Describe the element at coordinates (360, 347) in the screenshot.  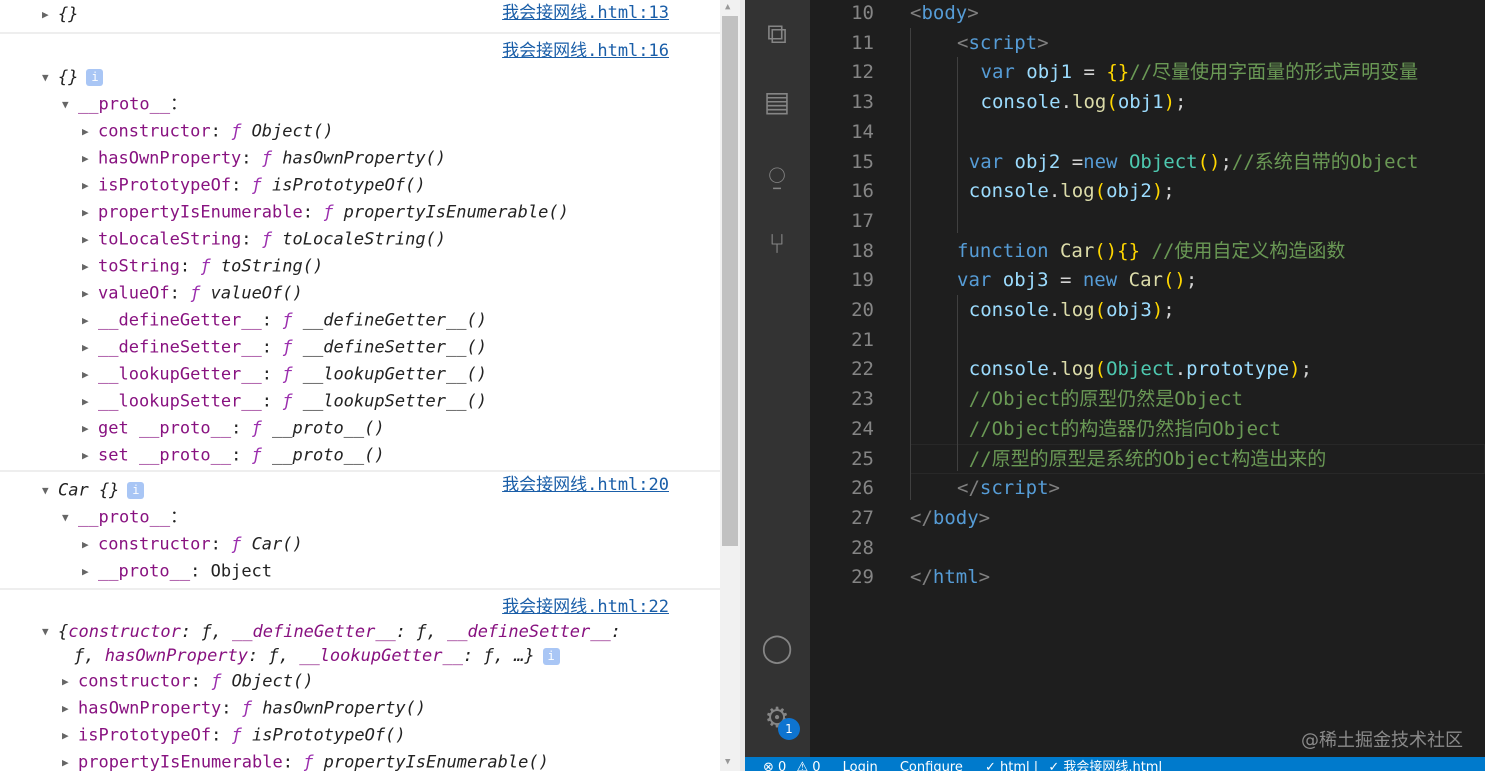
I see `object-property-row: ▶ __defineSetter__: ƒ __defineSetter__()` at that location.